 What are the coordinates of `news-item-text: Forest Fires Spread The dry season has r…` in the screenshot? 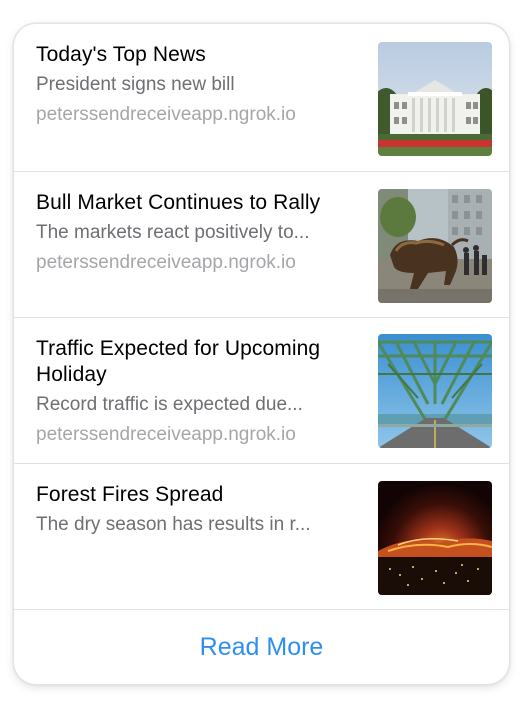 It's located at (201, 509).